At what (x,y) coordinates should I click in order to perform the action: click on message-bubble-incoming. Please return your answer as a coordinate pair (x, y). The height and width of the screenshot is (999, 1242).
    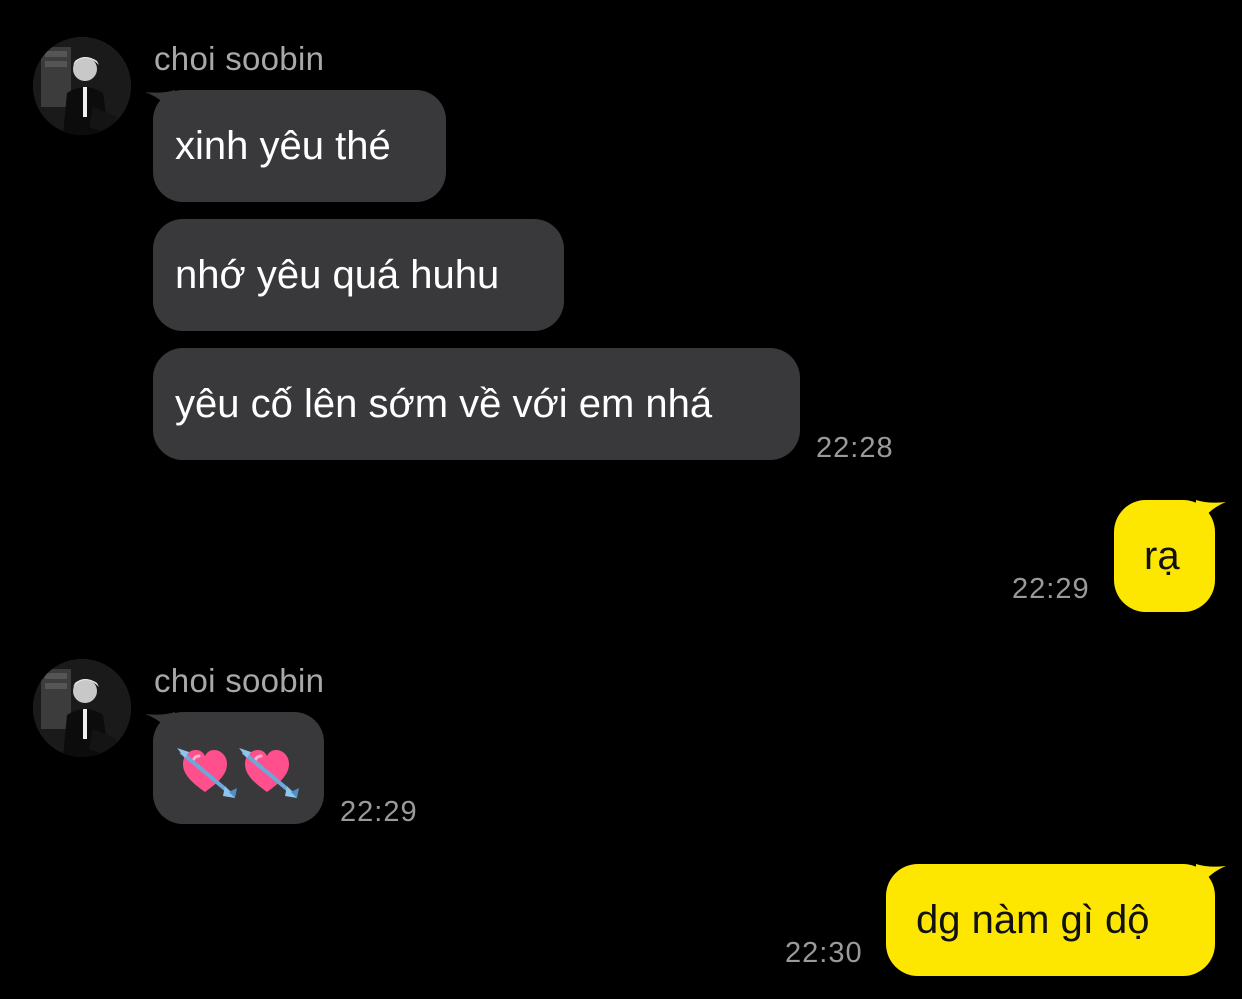
    Looking at the image, I should click on (238, 768).